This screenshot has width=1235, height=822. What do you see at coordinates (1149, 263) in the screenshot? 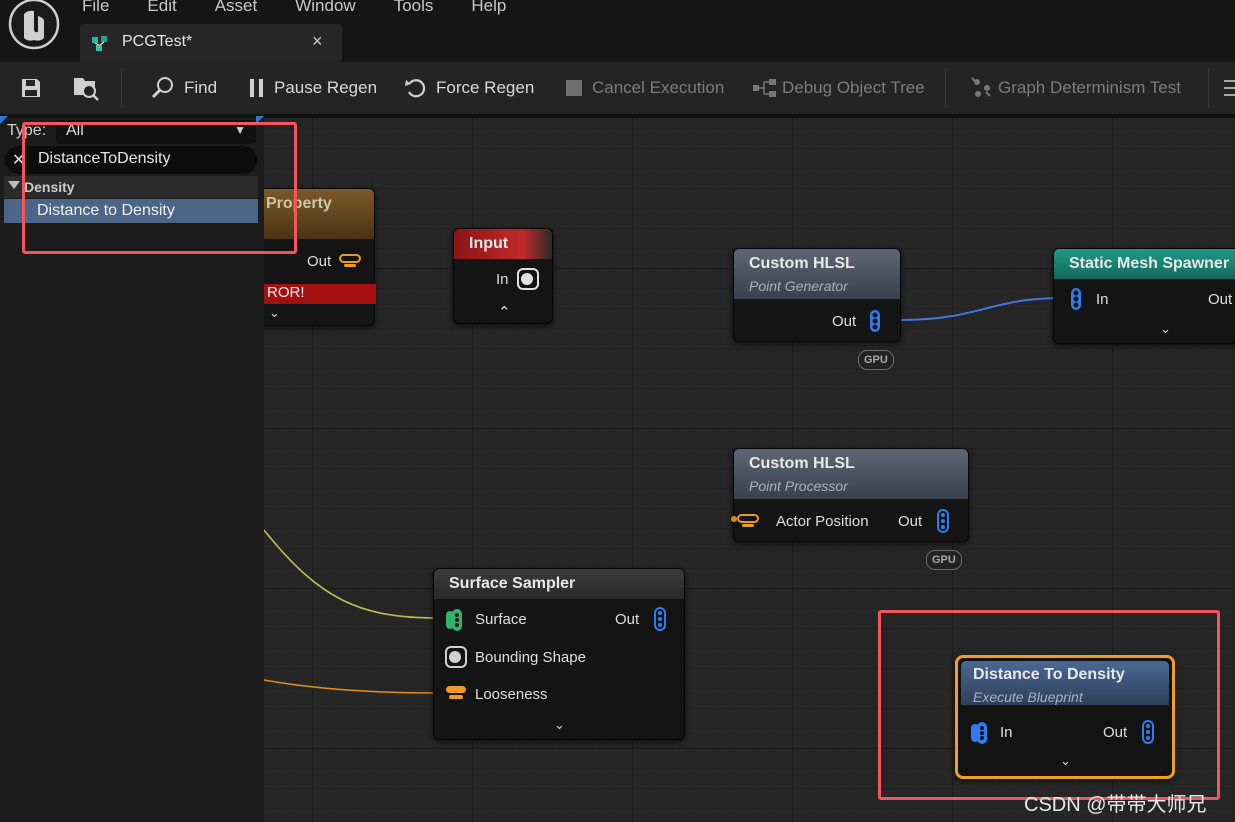
I see `static-mesh-spawner-title: Static Mesh Spawner` at bounding box center [1149, 263].